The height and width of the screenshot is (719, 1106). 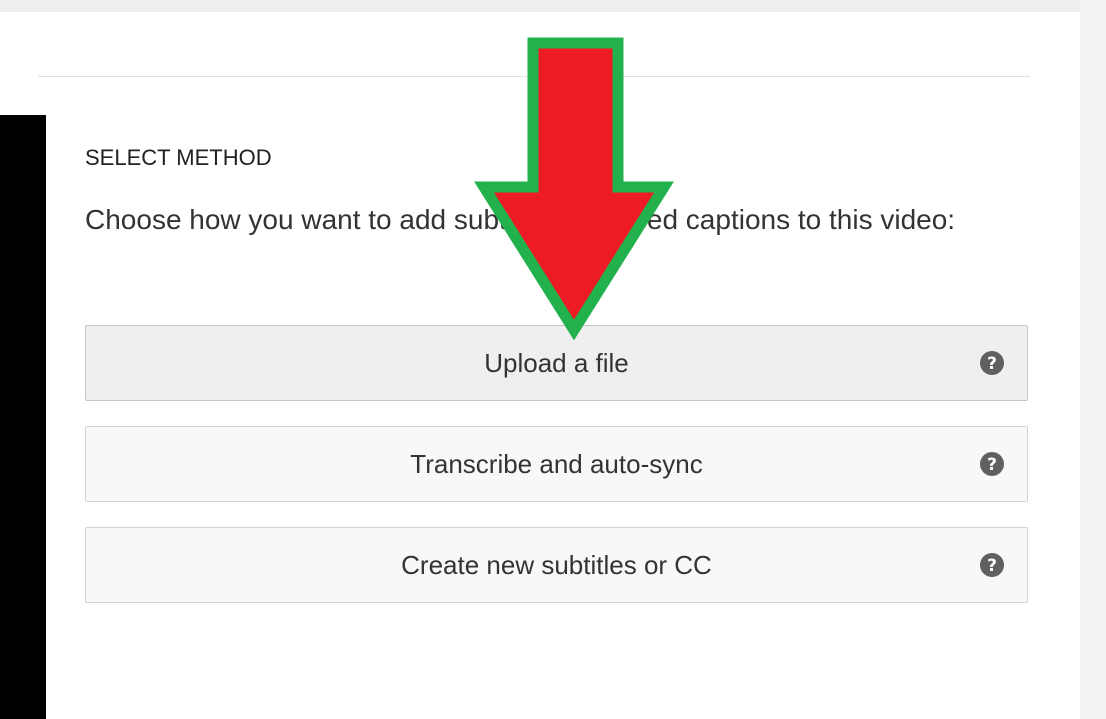 I want to click on create-new-subtitles-label: Create new subtitles or CC, so click(x=556, y=564).